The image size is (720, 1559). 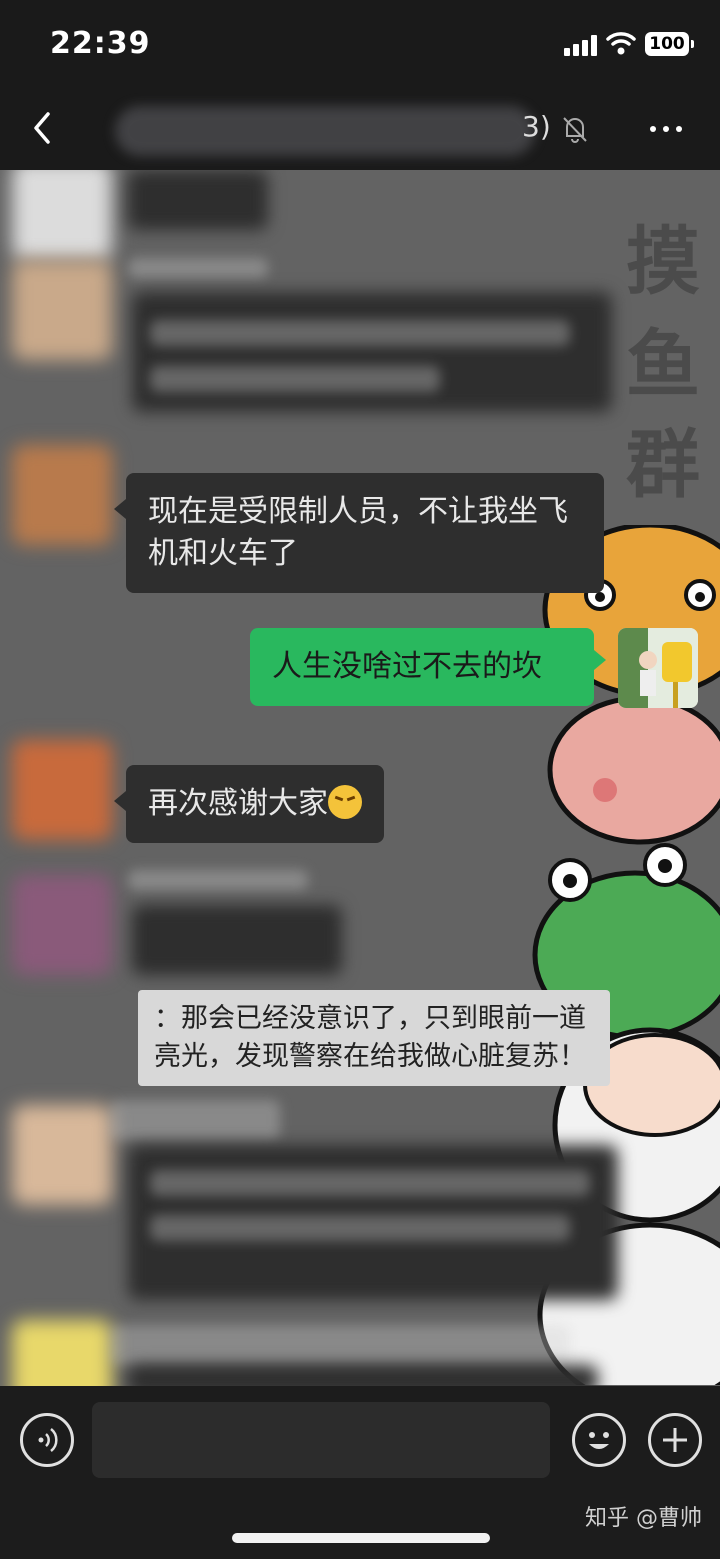 I want to click on chat-nav-bar: 3), so click(x=360, y=129).